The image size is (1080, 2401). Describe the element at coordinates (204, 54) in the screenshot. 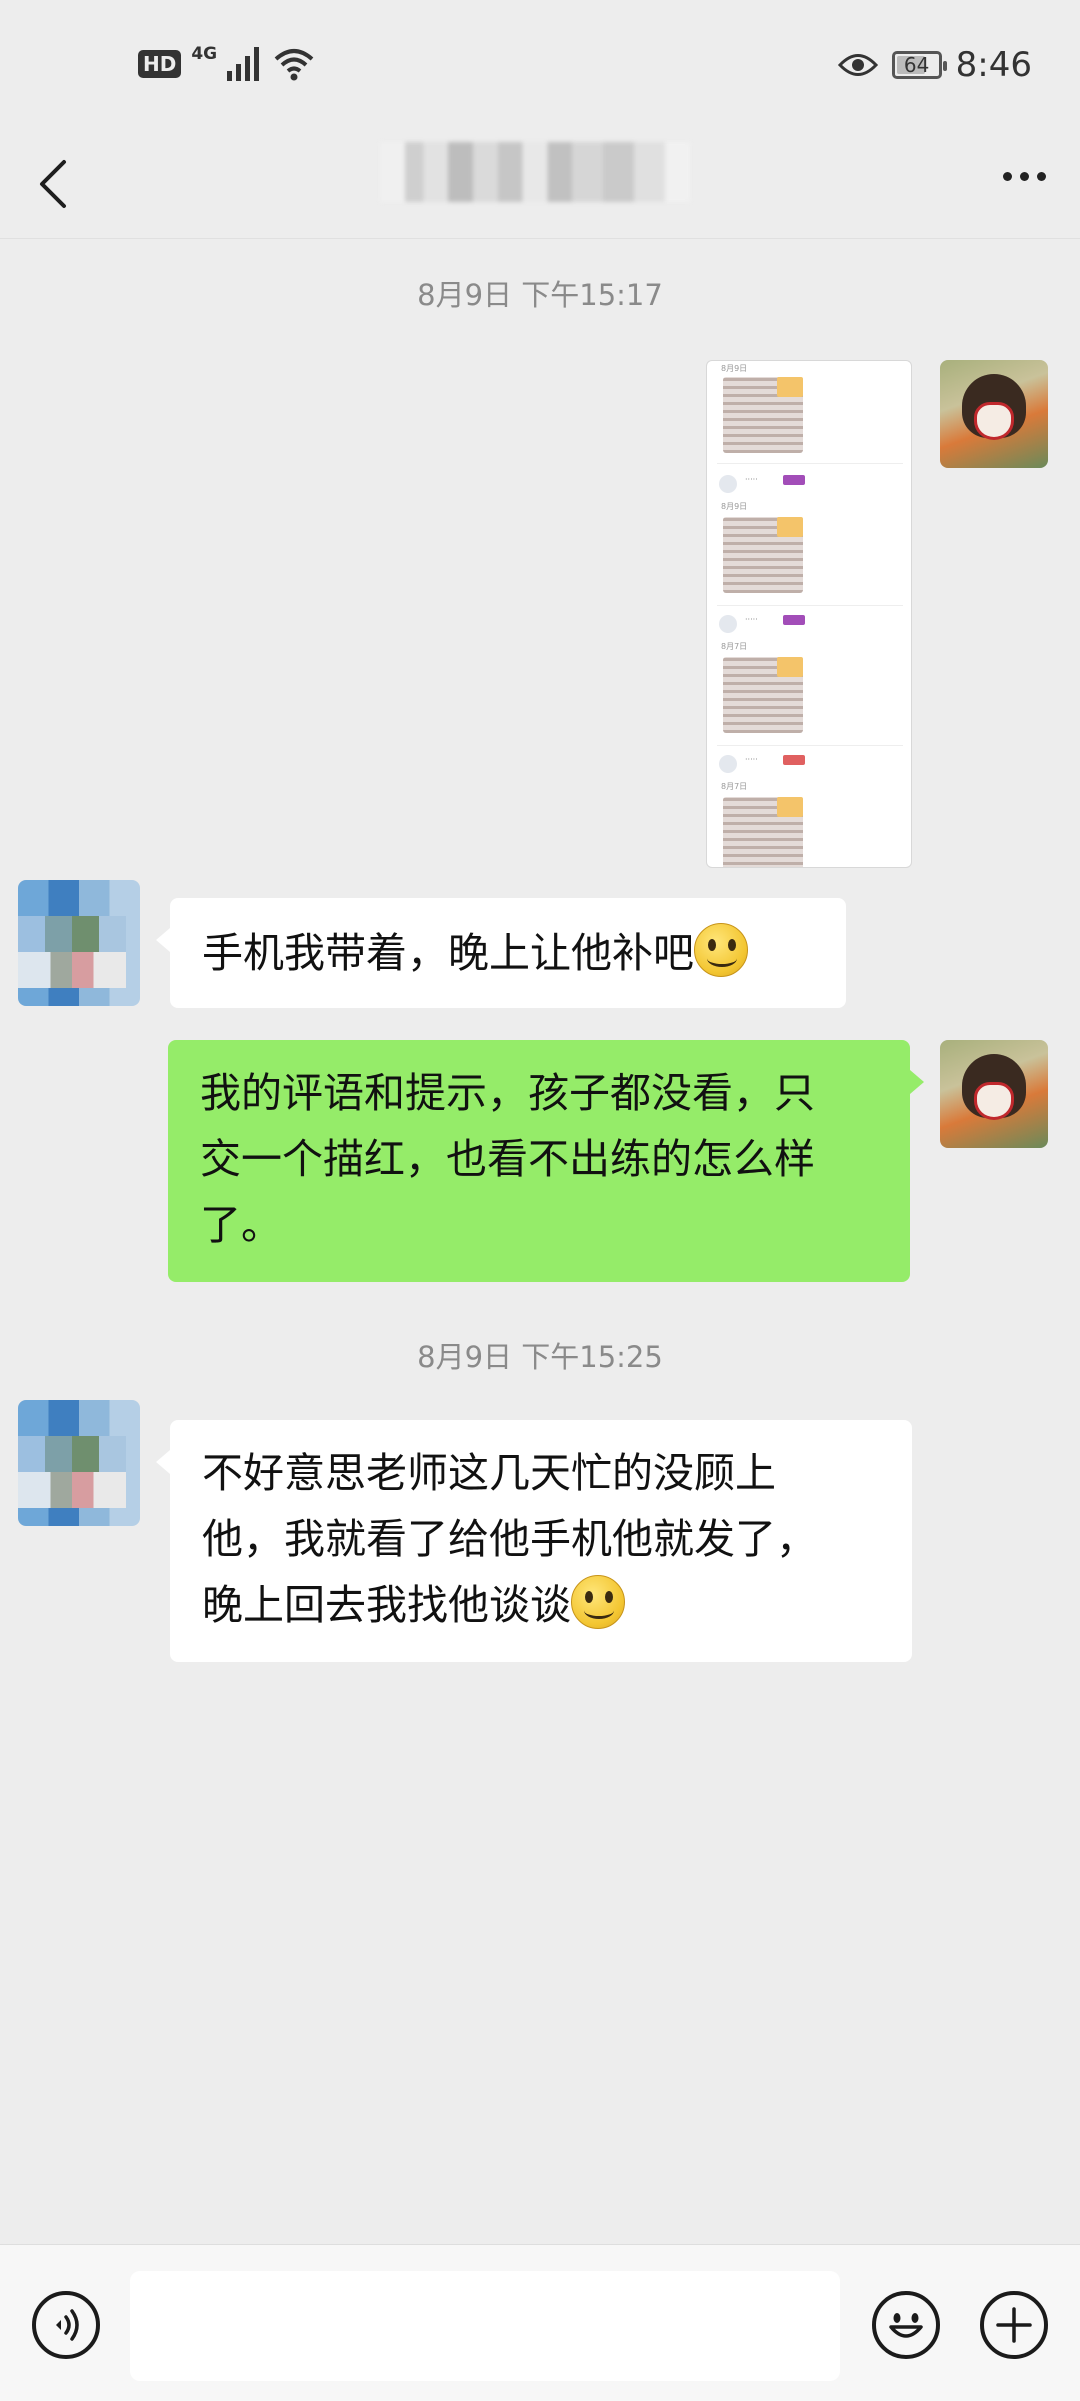

I see `network-type: 4G` at that location.